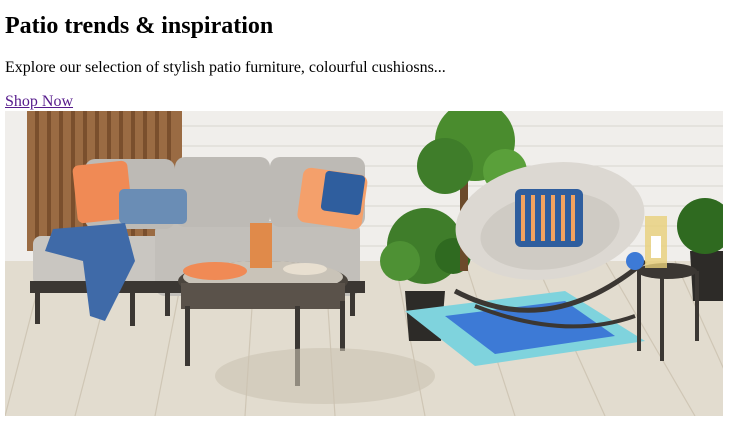 This screenshot has height=436, width=735. Describe the element at coordinates (325, 376) in the screenshot. I see `table-shadow` at that location.